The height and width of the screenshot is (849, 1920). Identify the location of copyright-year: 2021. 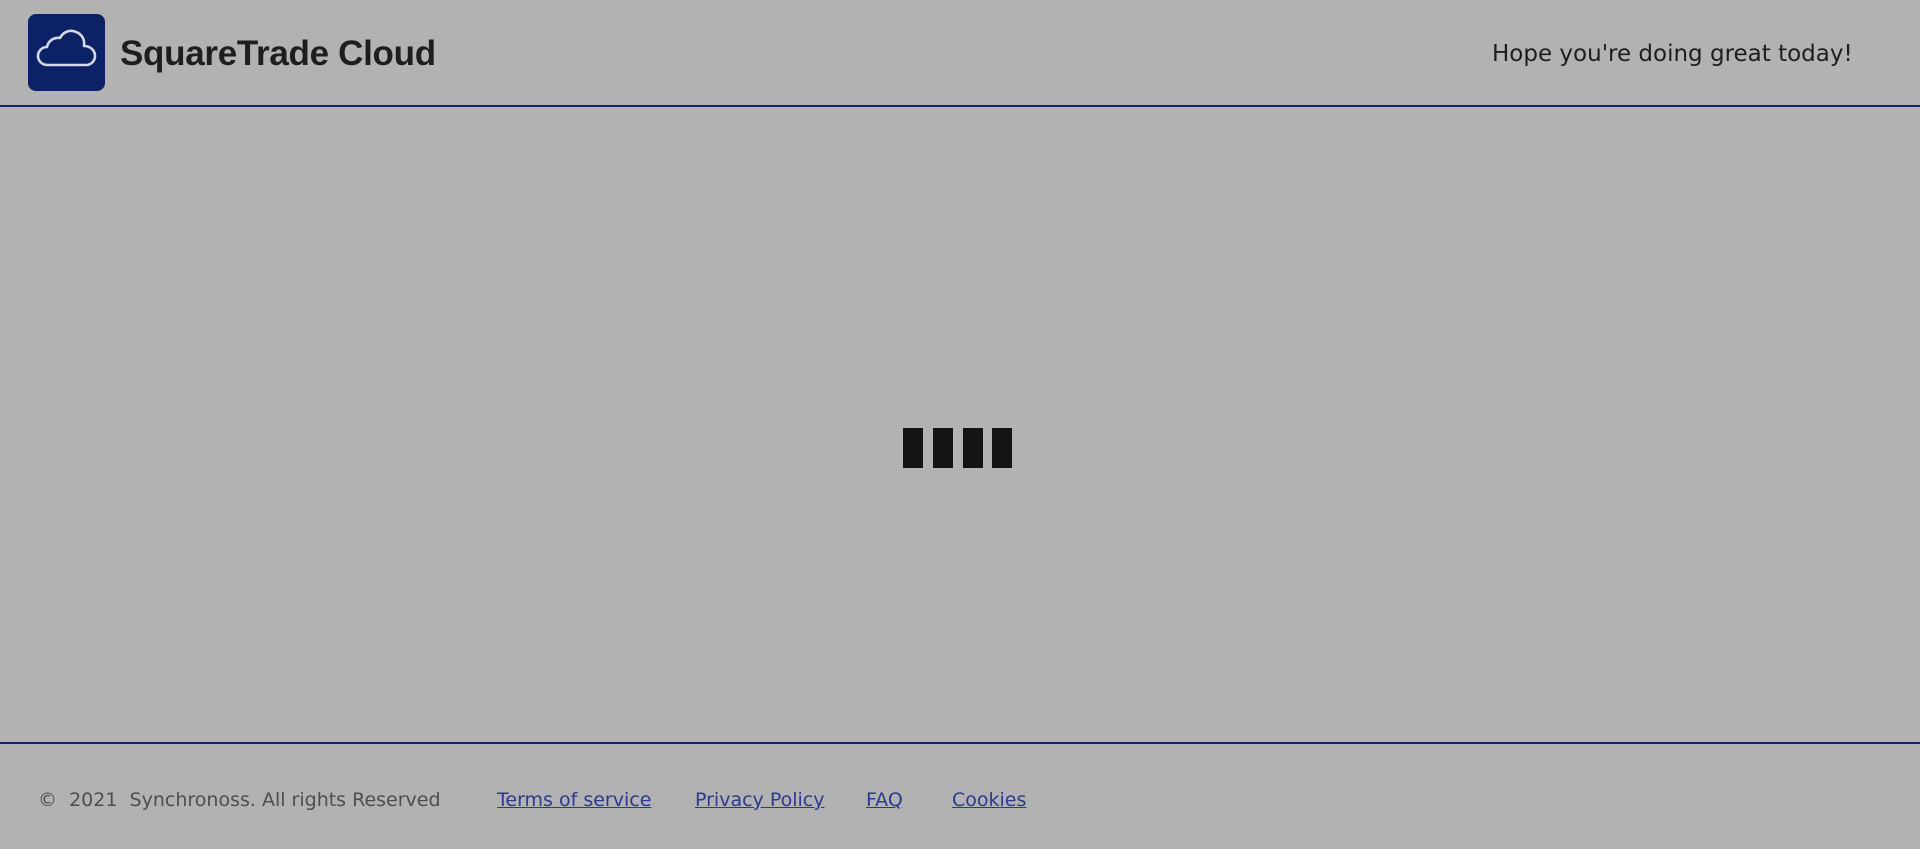
(93, 800).